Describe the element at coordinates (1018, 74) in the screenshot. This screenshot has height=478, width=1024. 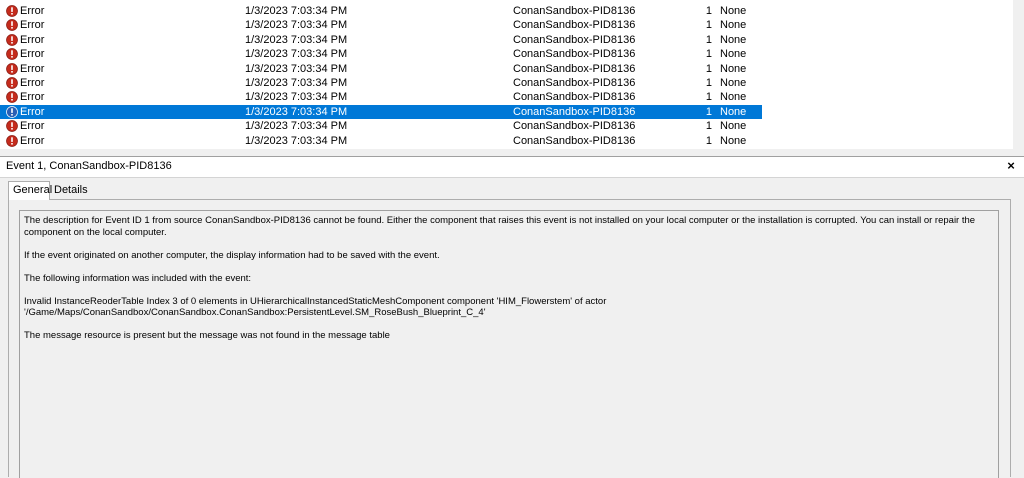
I see `vertical-scrollbar` at that location.